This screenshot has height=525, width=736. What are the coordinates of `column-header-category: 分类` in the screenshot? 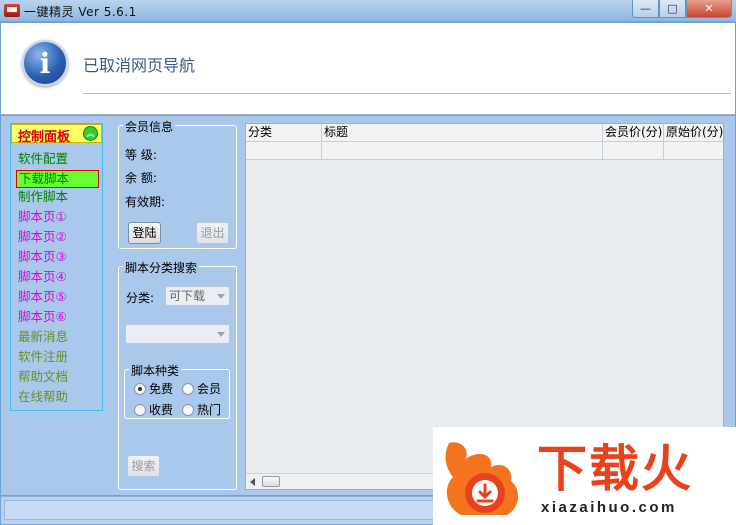 It's located at (284, 133).